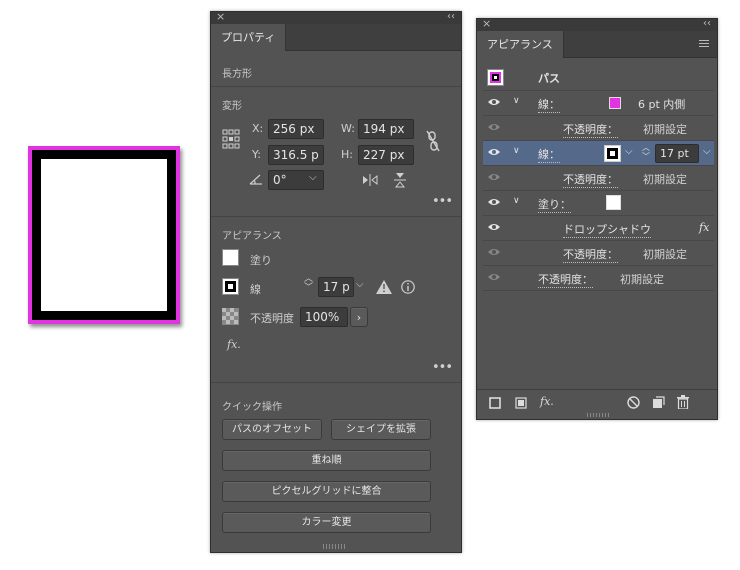 This screenshot has width=740, height=570. I want to click on tab-properties: プロパティ, so click(249, 37).